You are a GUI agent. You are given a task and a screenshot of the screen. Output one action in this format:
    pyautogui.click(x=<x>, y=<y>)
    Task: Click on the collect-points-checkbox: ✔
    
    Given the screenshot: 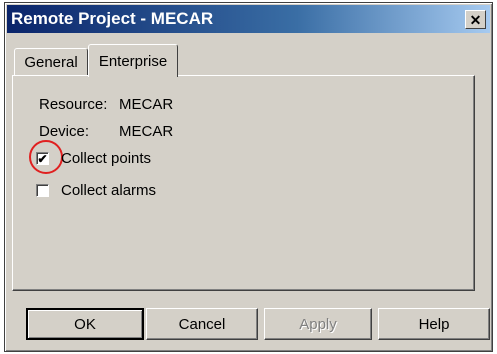 What is the action you would take?
    pyautogui.click(x=42, y=158)
    